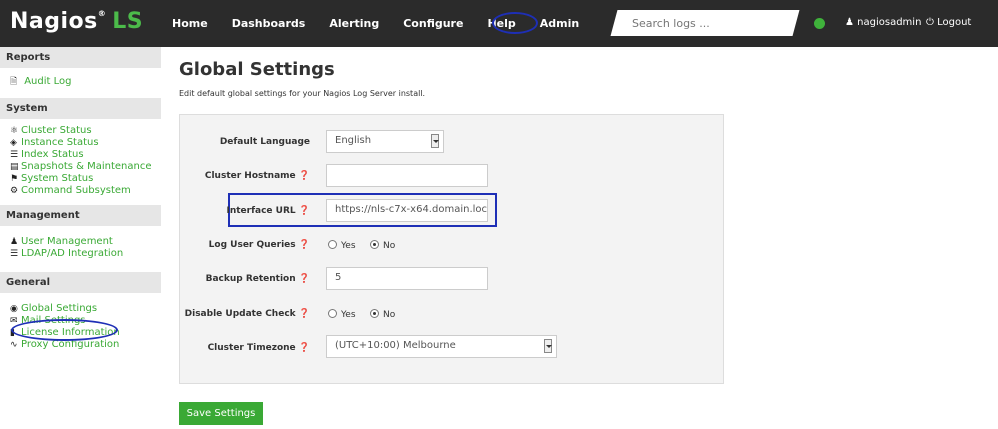 This screenshot has width=998, height=429. I want to click on backup-retention-input: 5, so click(407, 278).